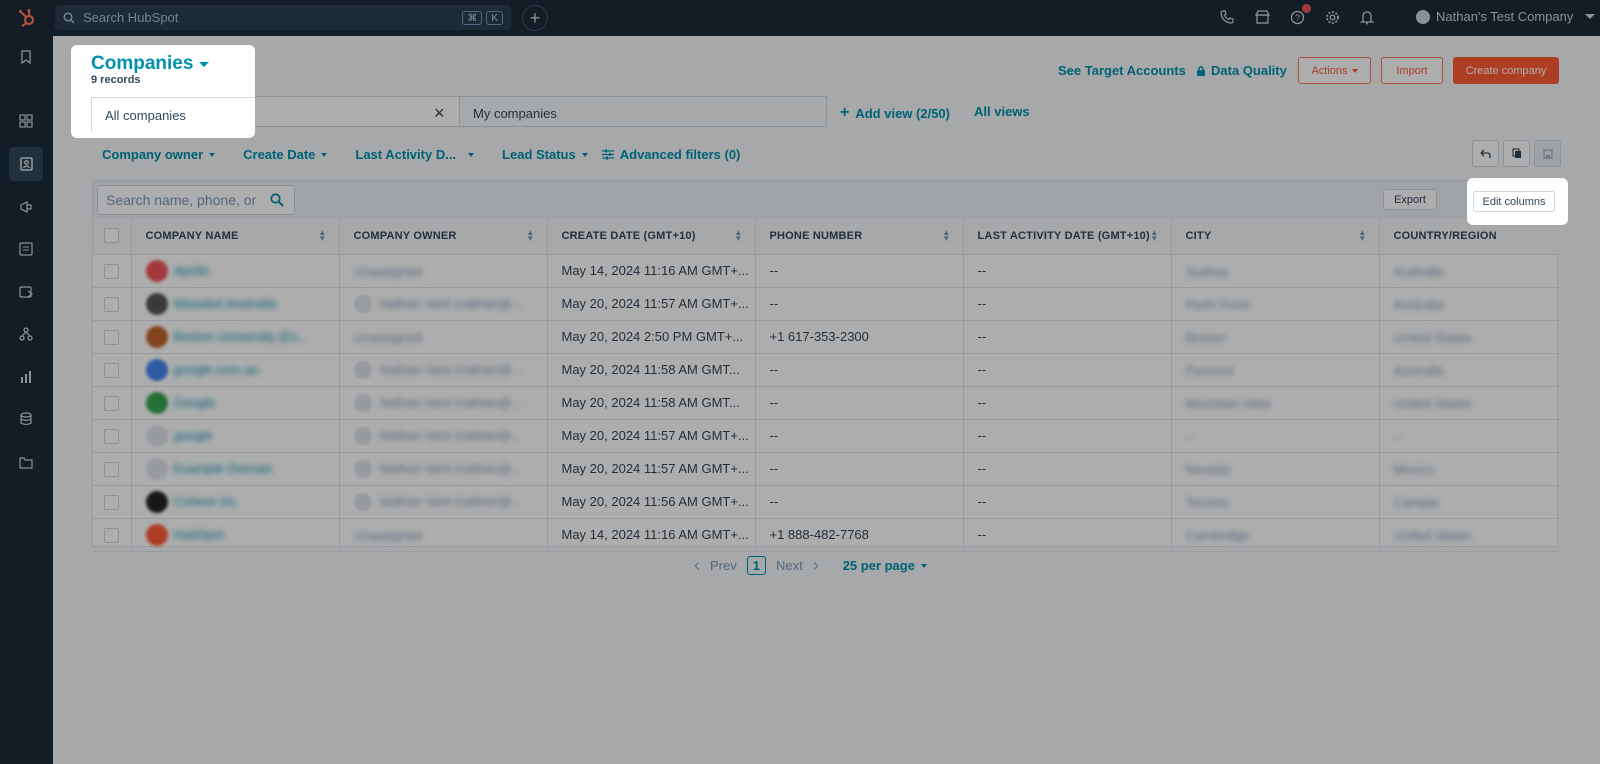  Describe the element at coordinates (789, 565) in the screenshot. I see `next-page-button: Next` at that location.